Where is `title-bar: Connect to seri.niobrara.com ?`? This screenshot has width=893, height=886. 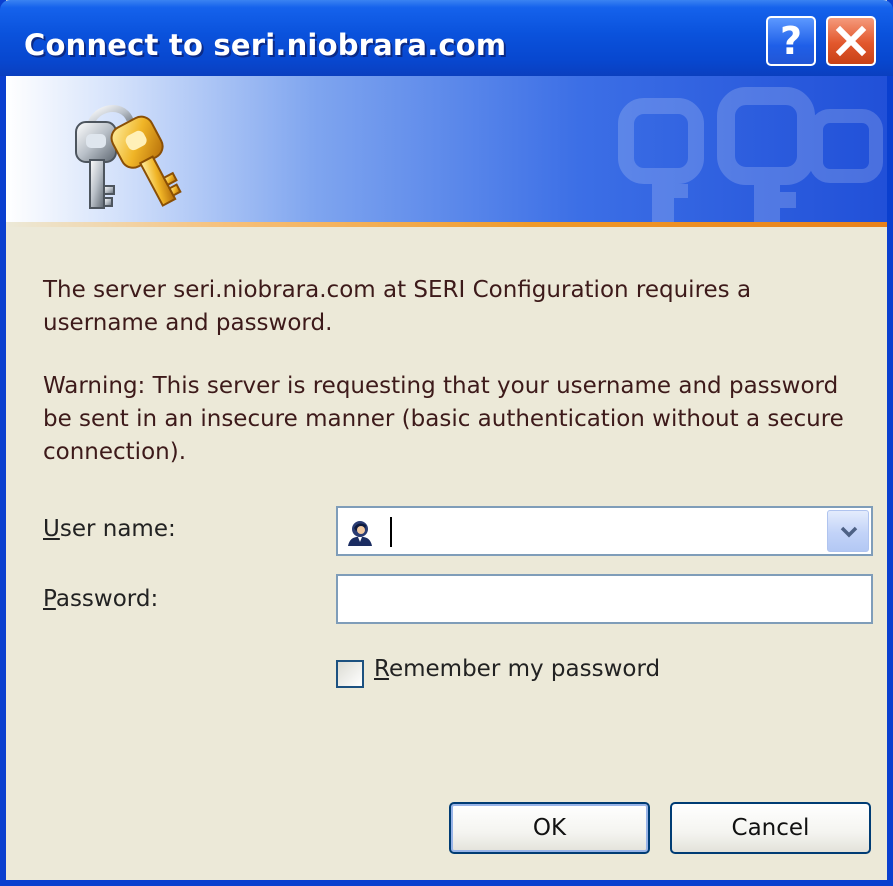
title-bar: Connect to seri.niobrara.com ? is located at coordinates (446, 38).